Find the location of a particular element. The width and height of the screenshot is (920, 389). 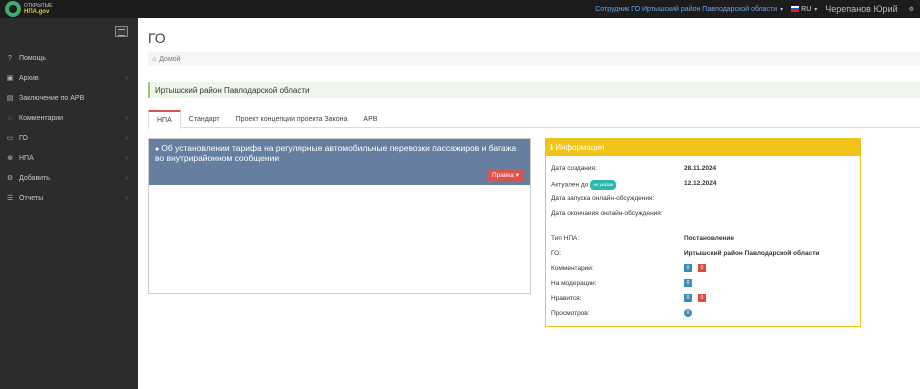

breadcrumb: ⌂ Домой is located at coordinates (534, 59).